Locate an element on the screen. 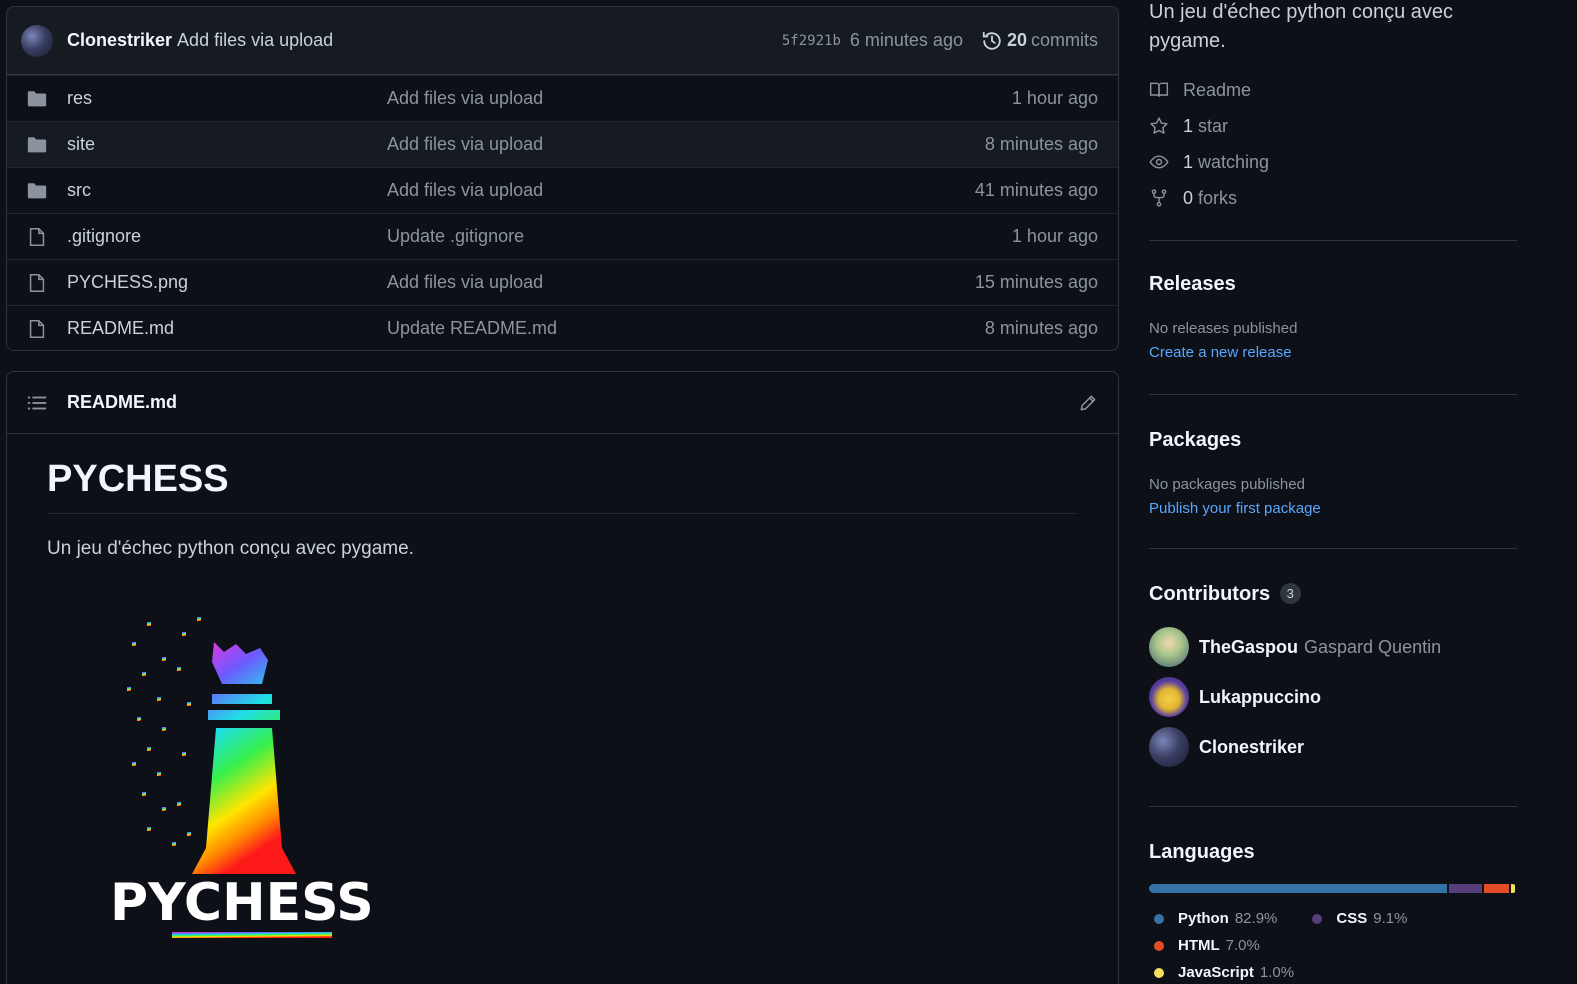 This screenshot has width=1577, height=984. commit-sha: 5f2921b is located at coordinates (811, 41).